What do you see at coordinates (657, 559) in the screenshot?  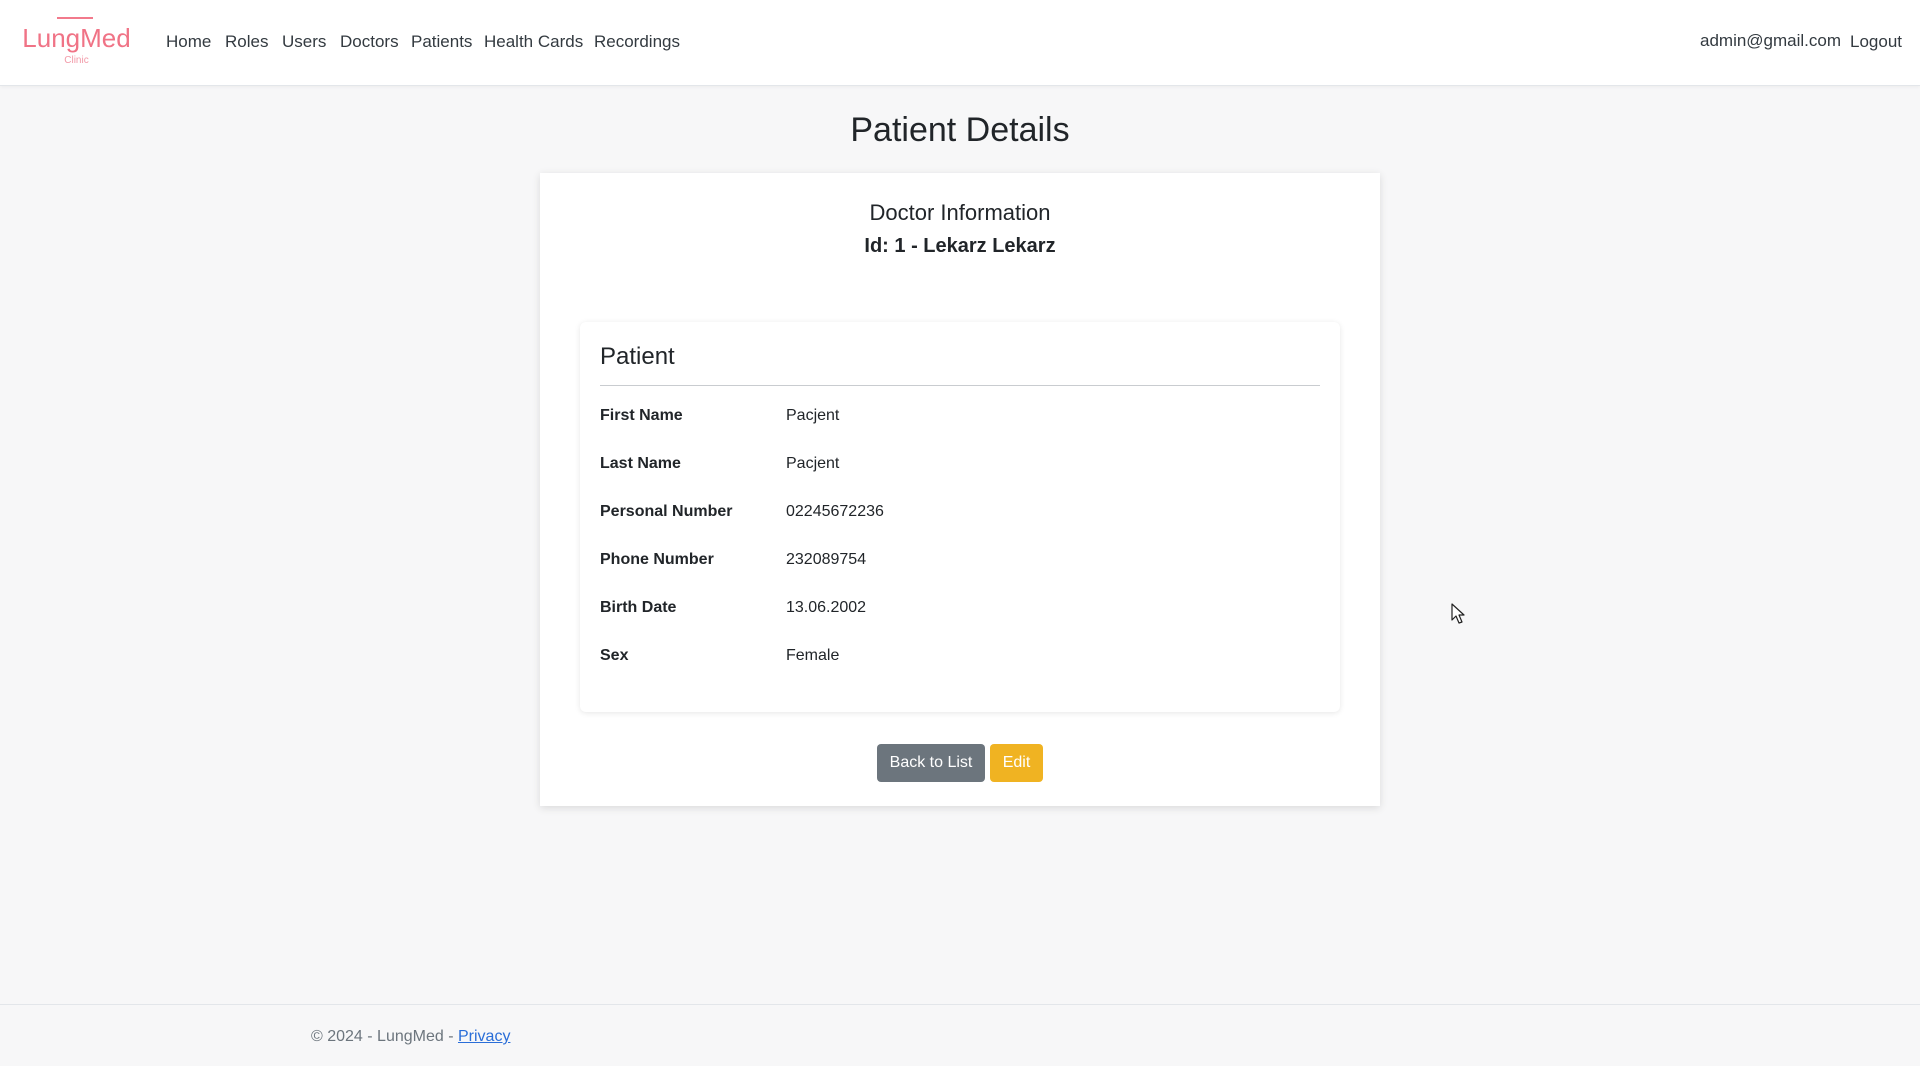 I see `phone-number-label: Phone Number` at bounding box center [657, 559].